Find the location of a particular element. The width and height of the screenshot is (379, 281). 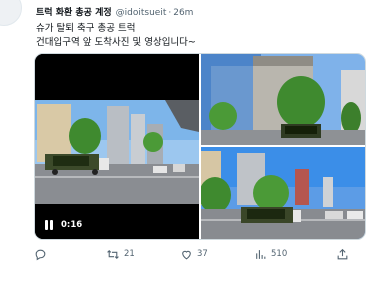

share-button is located at coordinates (342, 254).